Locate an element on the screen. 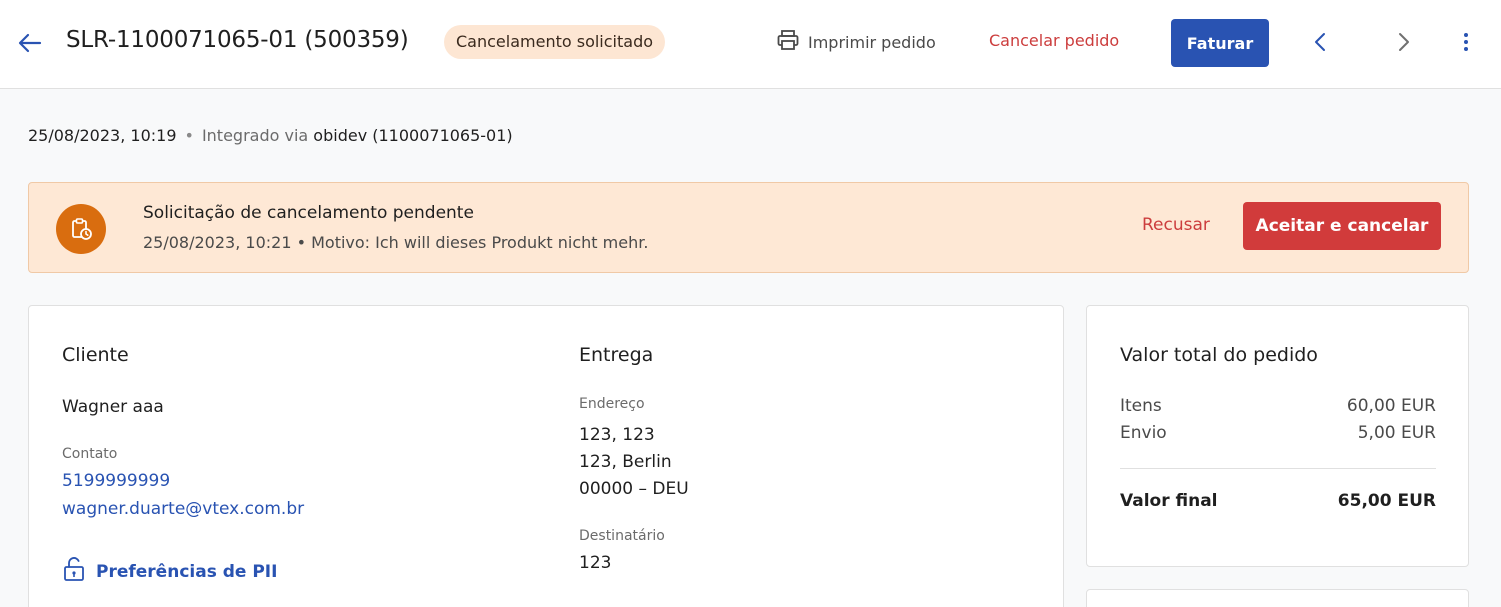 The height and width of the screenshot is (607, 1501). items-value: 60,00 EUR is located at coordinates (1391, 406).